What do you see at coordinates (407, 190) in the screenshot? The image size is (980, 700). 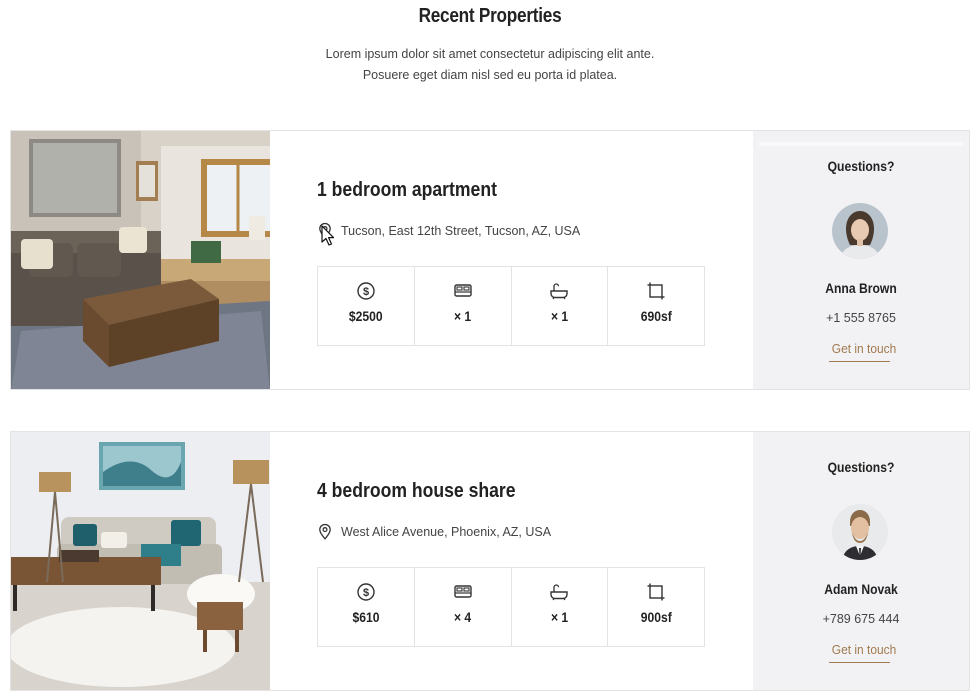 I see `property-title: 1 bedroom apartment` at bounding box center [407, 190].